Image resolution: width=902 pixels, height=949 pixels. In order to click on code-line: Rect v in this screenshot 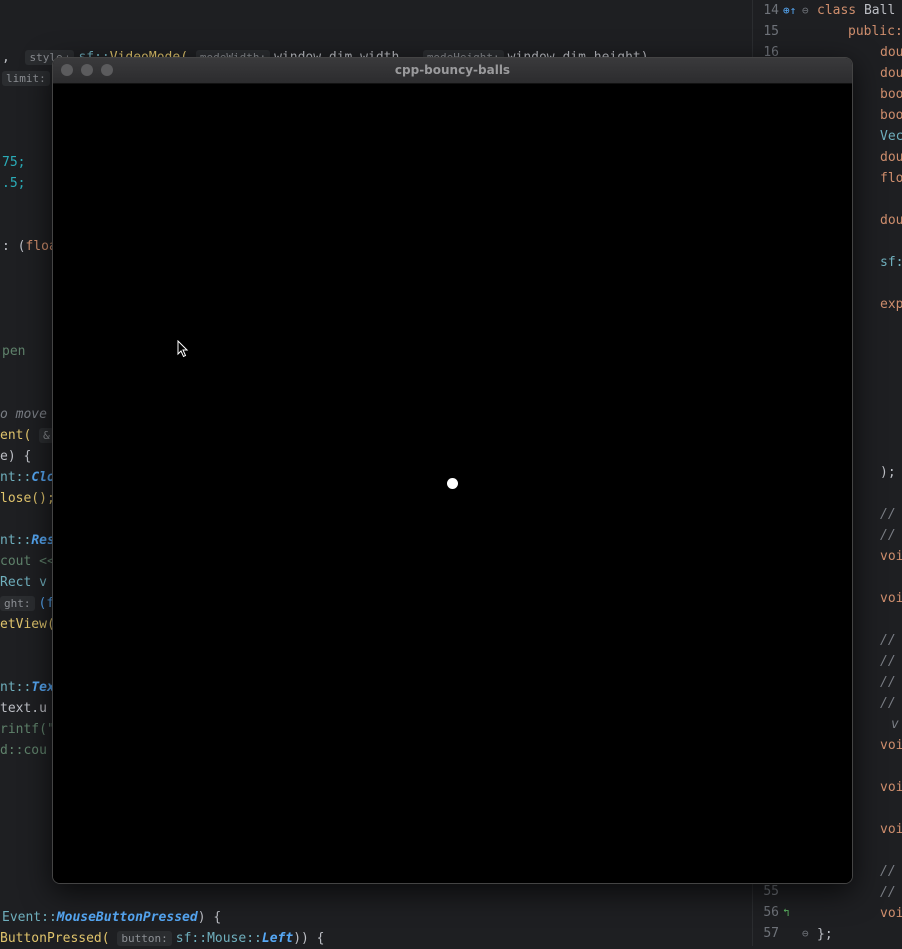, I will do `click(23, 582)`.